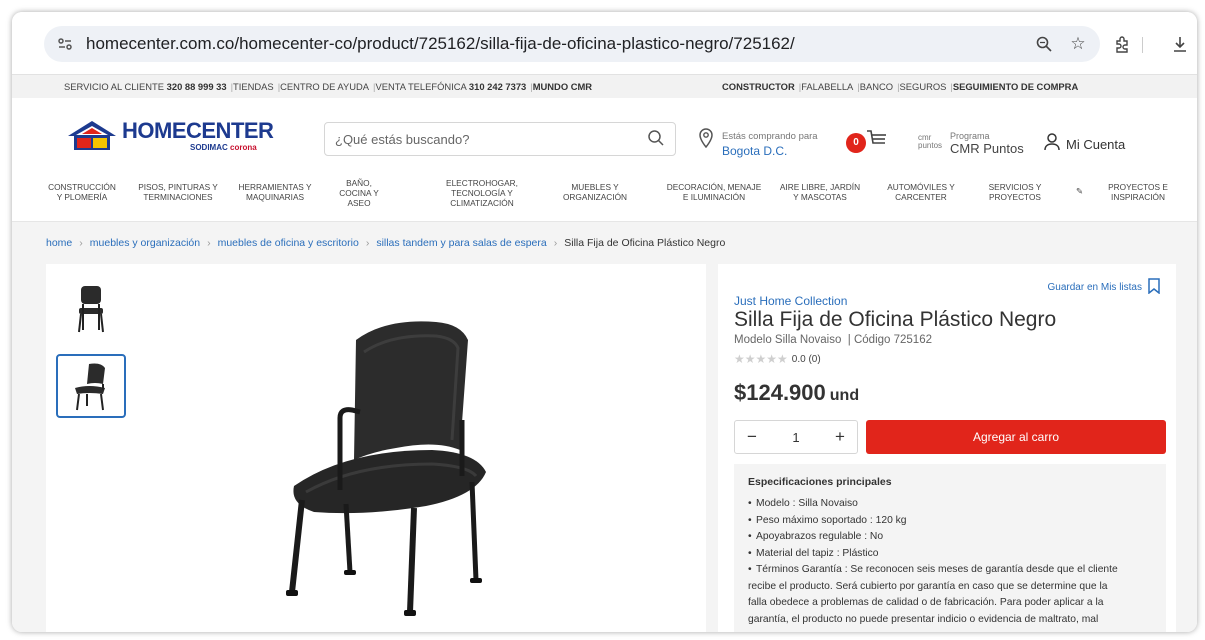 This screenshot has width=1205, height=640. What do you see at coordinates (59, 243) in the screenshot?
I see `breadcrumb-link-0: home` at bounding box center [59, 243].